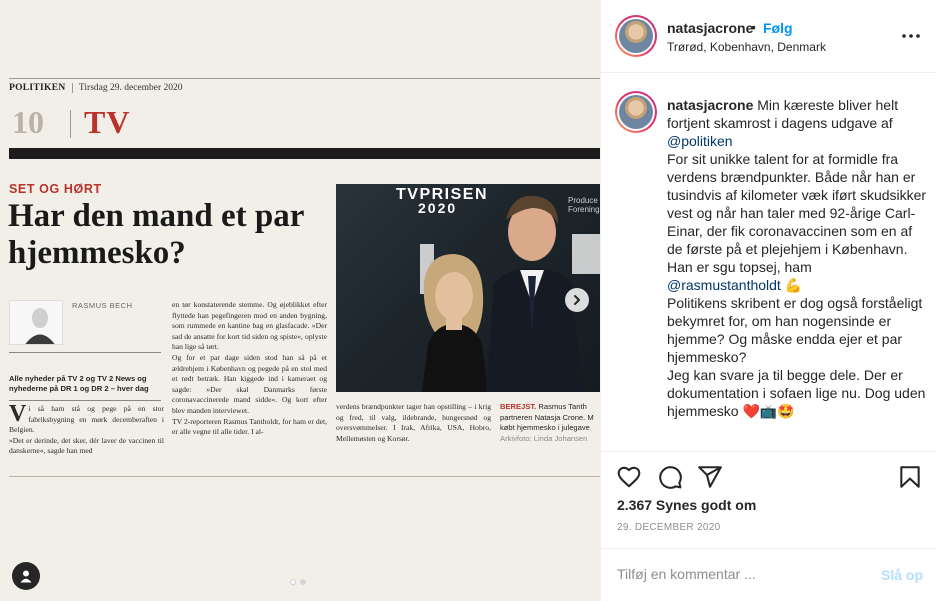 The image size is (936, 601). I want to click on like-button, so click(629, 477).